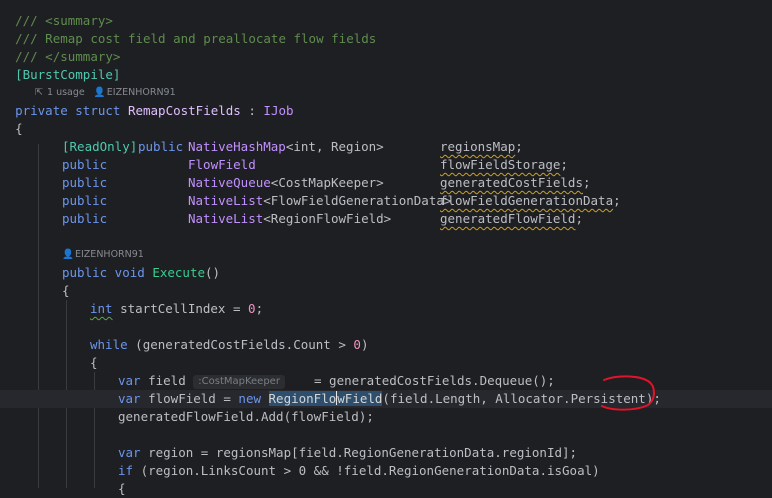  Describe the element at coordinates (39, 92) in the screenshot. I see `usage-arrow-icon: ⇱` at that location.